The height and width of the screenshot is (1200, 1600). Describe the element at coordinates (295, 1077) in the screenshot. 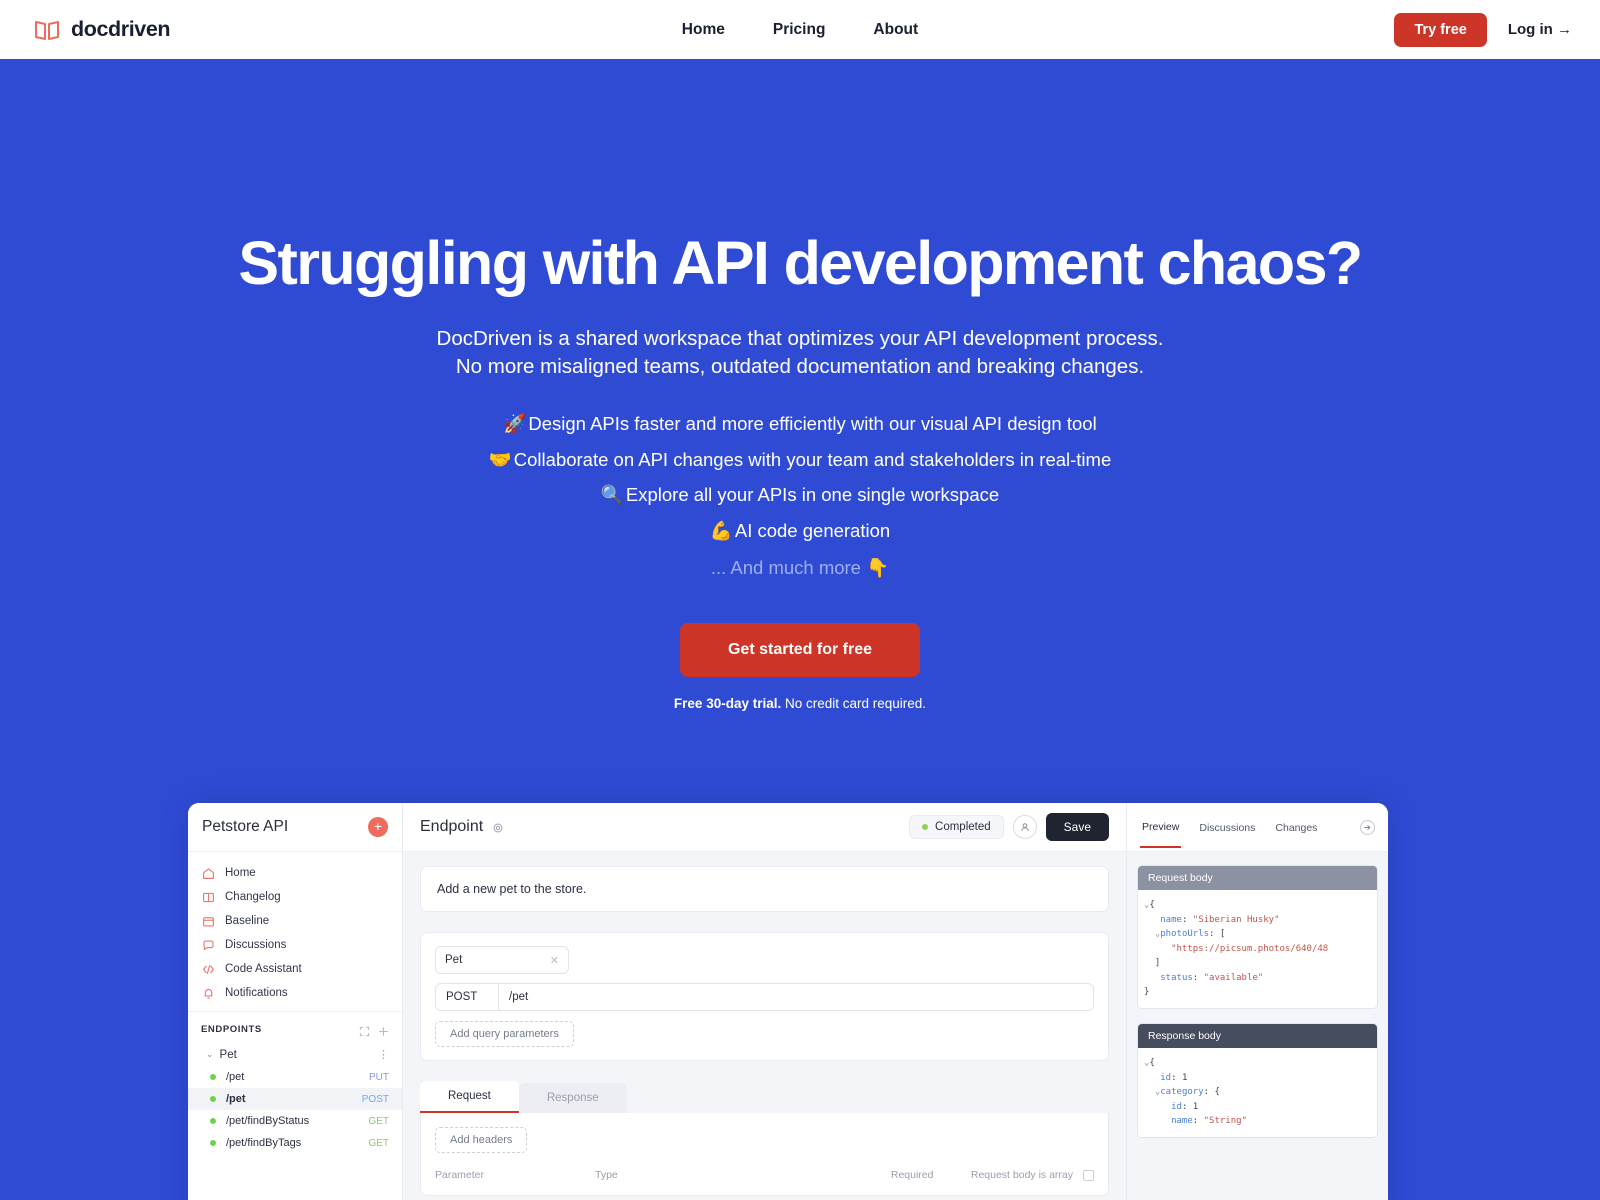

I see `endpoint-row: /pet PUT` at that location.